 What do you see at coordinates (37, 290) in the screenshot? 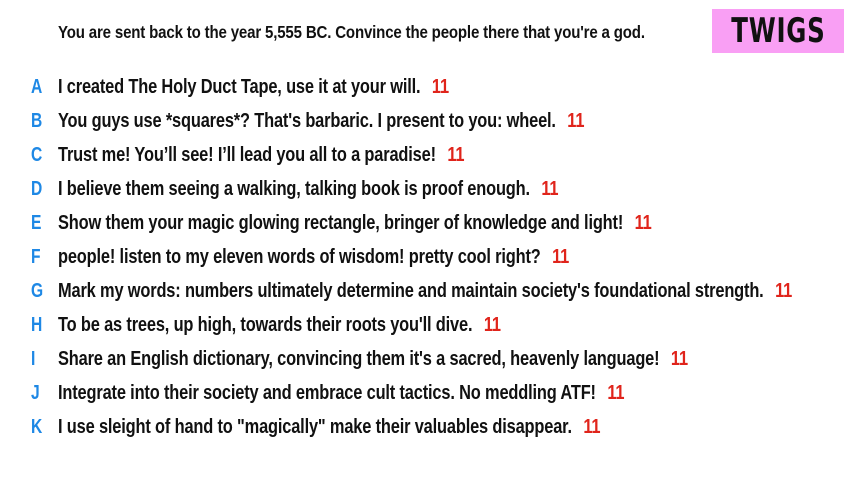
I see `answer-letter: G` at bounding box center [37, 290].